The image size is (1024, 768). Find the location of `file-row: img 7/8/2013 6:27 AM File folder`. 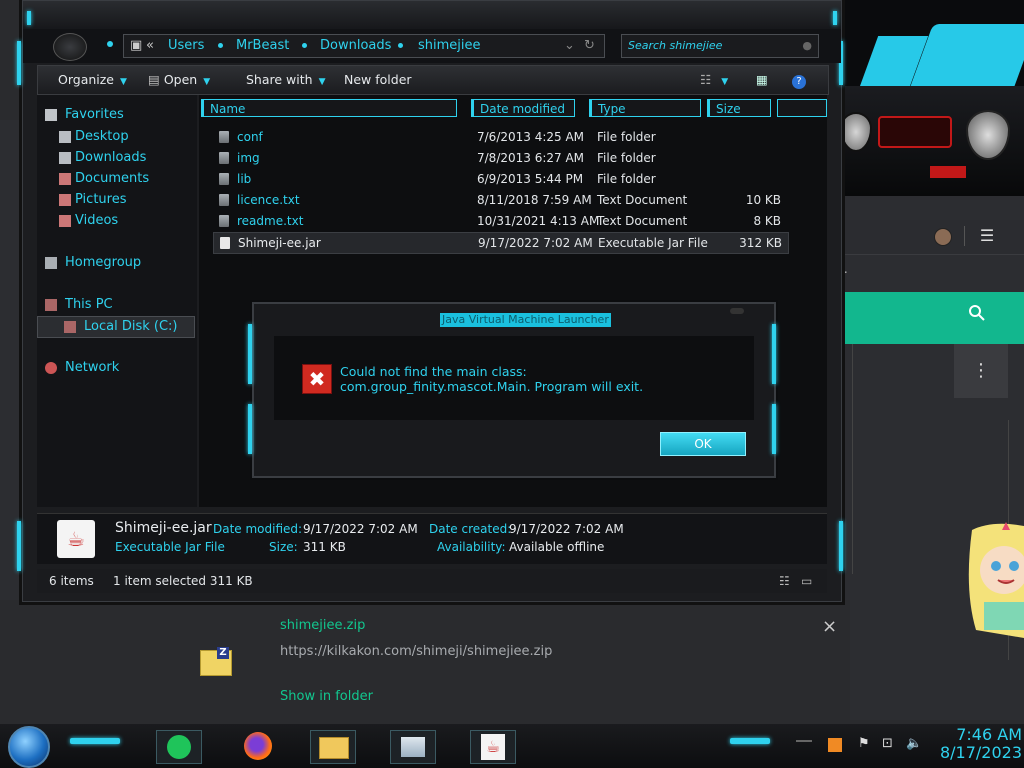

file-row: img 7/8/2013 6:27 AM File folder is located at coordinates (500, 158).